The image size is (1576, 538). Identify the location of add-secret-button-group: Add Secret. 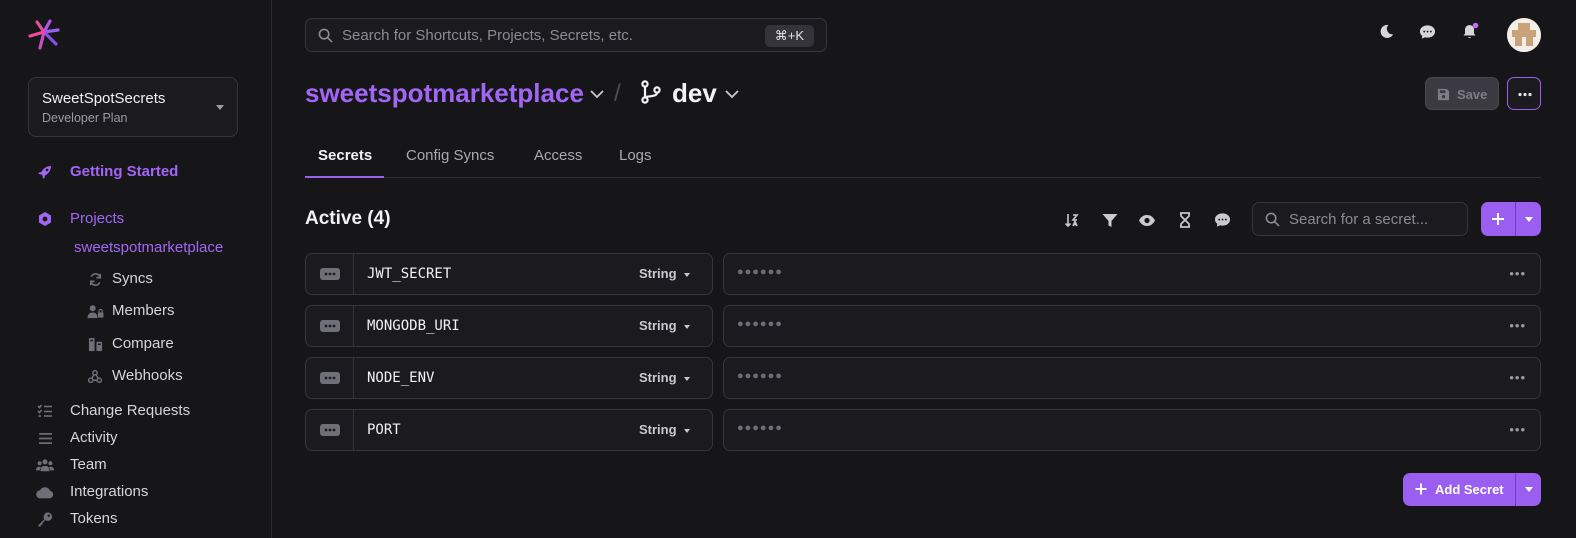
(1472, 489).